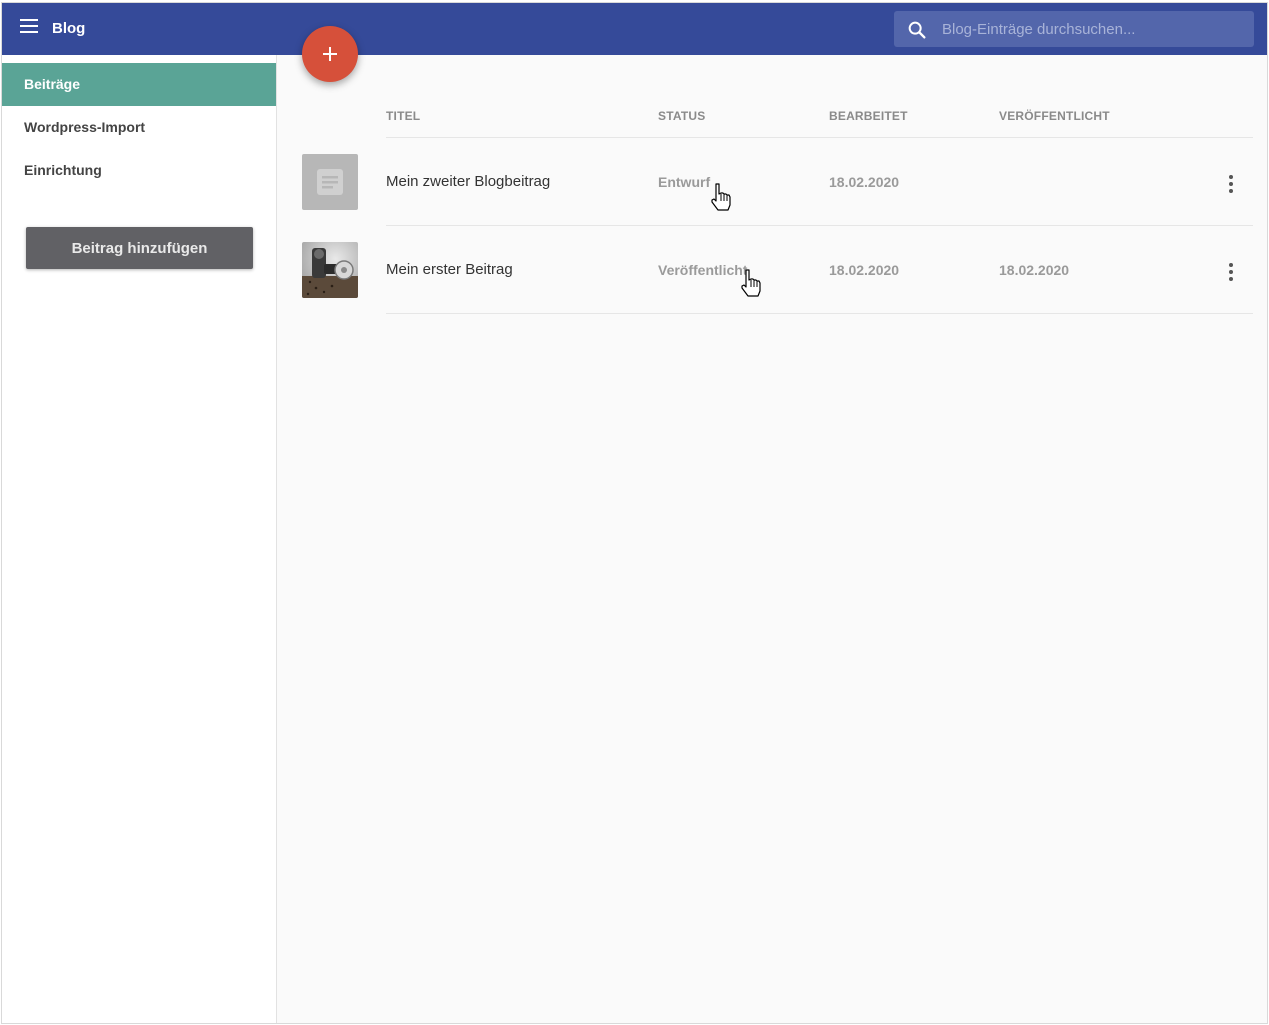 This screenshot has width=1269, height=1025. What do you see at coordinates (819, 313) in the screenshot?
I see `table-divider` at bounding box center [819, 313].